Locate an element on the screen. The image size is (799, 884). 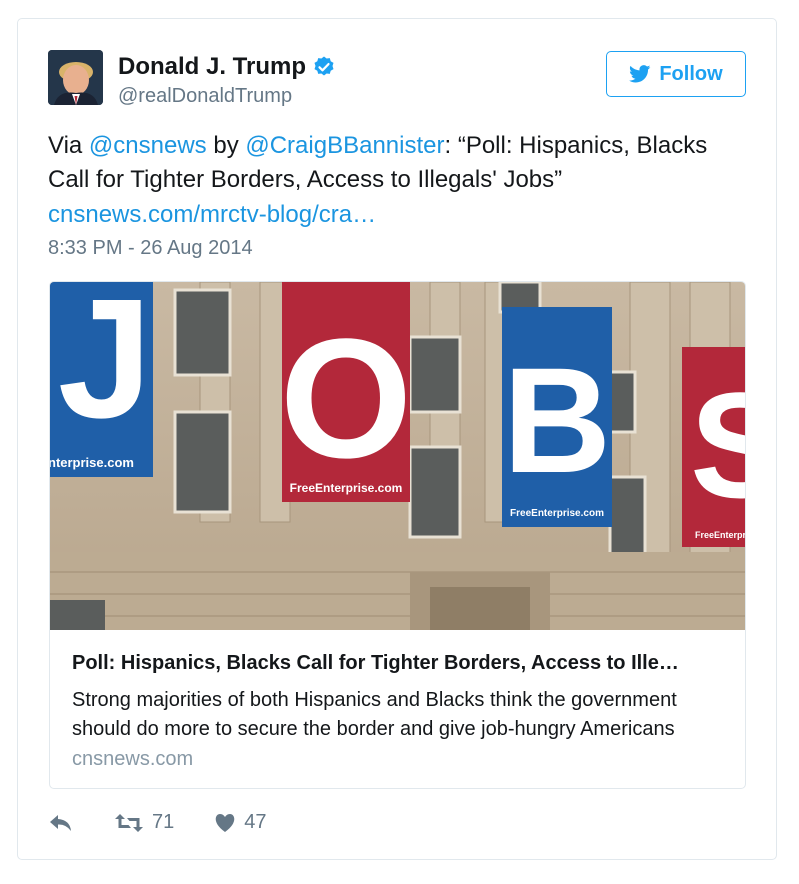
reply-icon is located at coordinates (60, 822).